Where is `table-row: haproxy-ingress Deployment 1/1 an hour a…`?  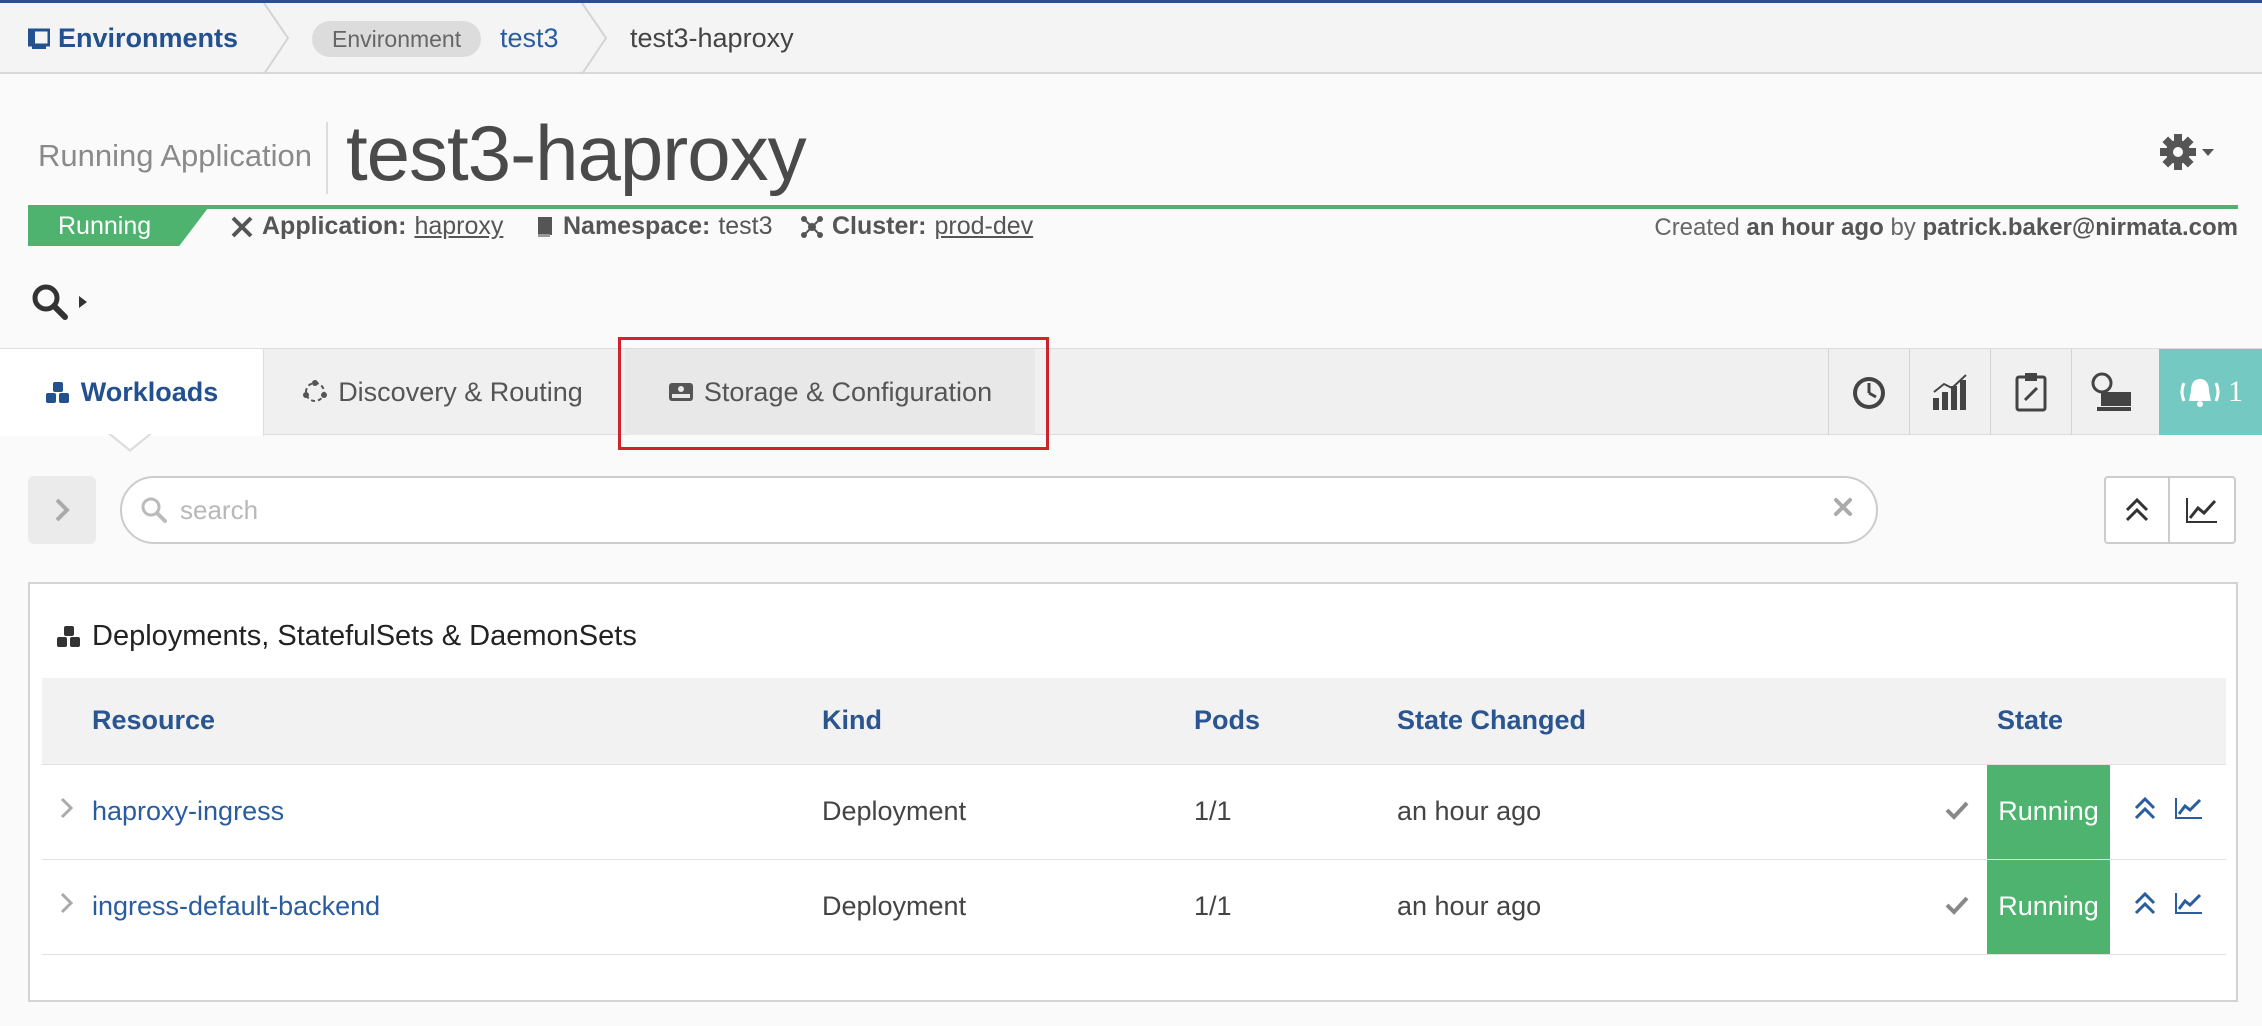 table-row: haproxy-ingress Deployment 1/1 an hour a… is located at coordinates (1134, 811).